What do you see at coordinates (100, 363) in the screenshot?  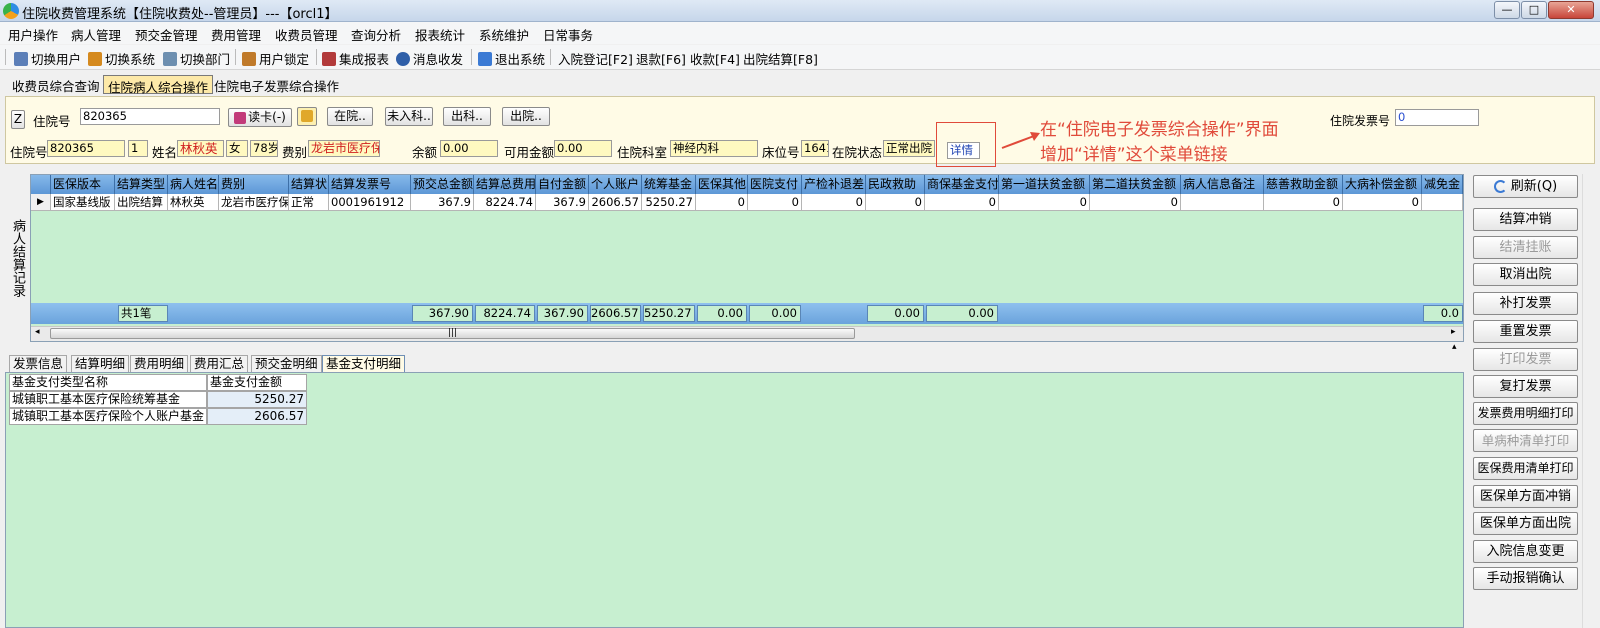 I see `tab-settle-detail: 结算明细` at bounding box center [100, 363].